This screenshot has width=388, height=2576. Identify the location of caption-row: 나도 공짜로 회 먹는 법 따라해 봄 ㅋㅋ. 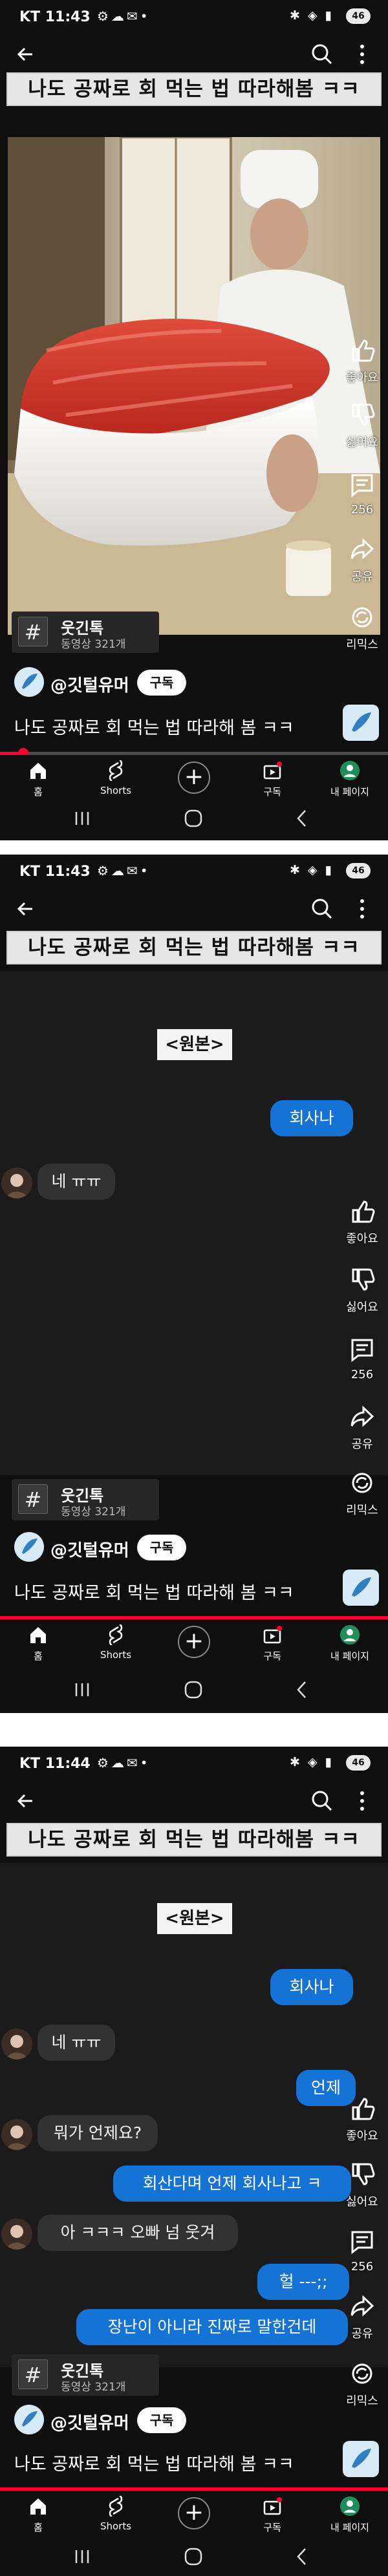
(194, 1588).